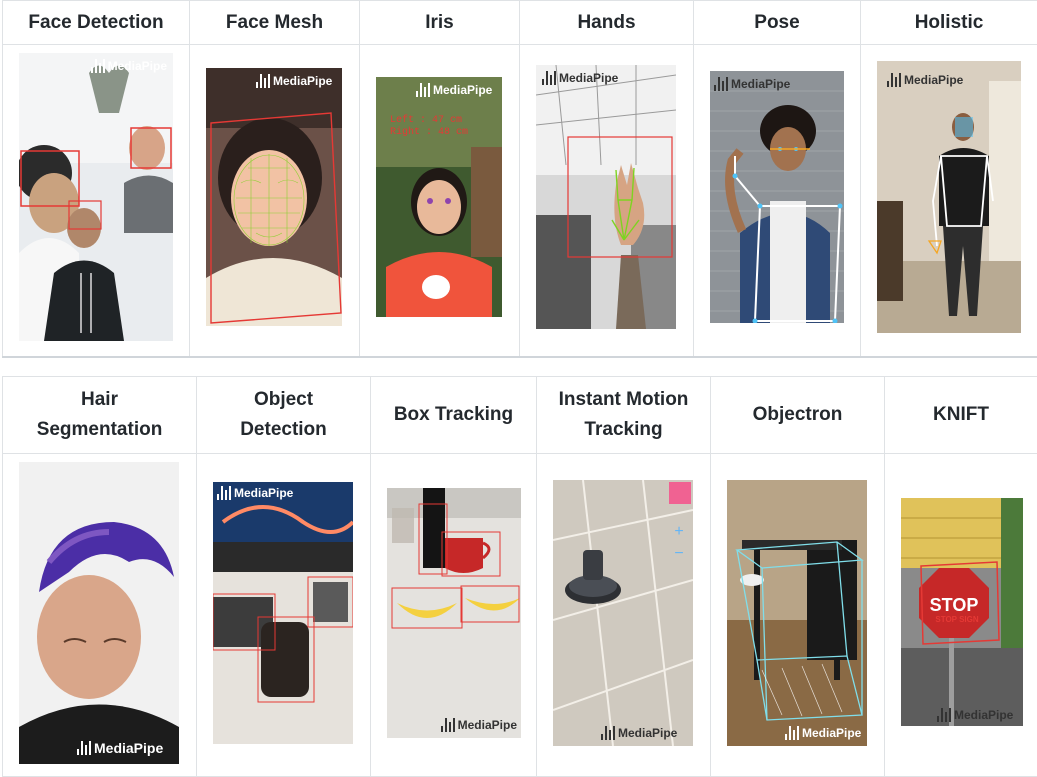  What do you see at coordinates (623, 613) in the screenshot?
I see `instant-motion-tracking-demo-image: + − MediaPipe` at bounding box center [623, 613].